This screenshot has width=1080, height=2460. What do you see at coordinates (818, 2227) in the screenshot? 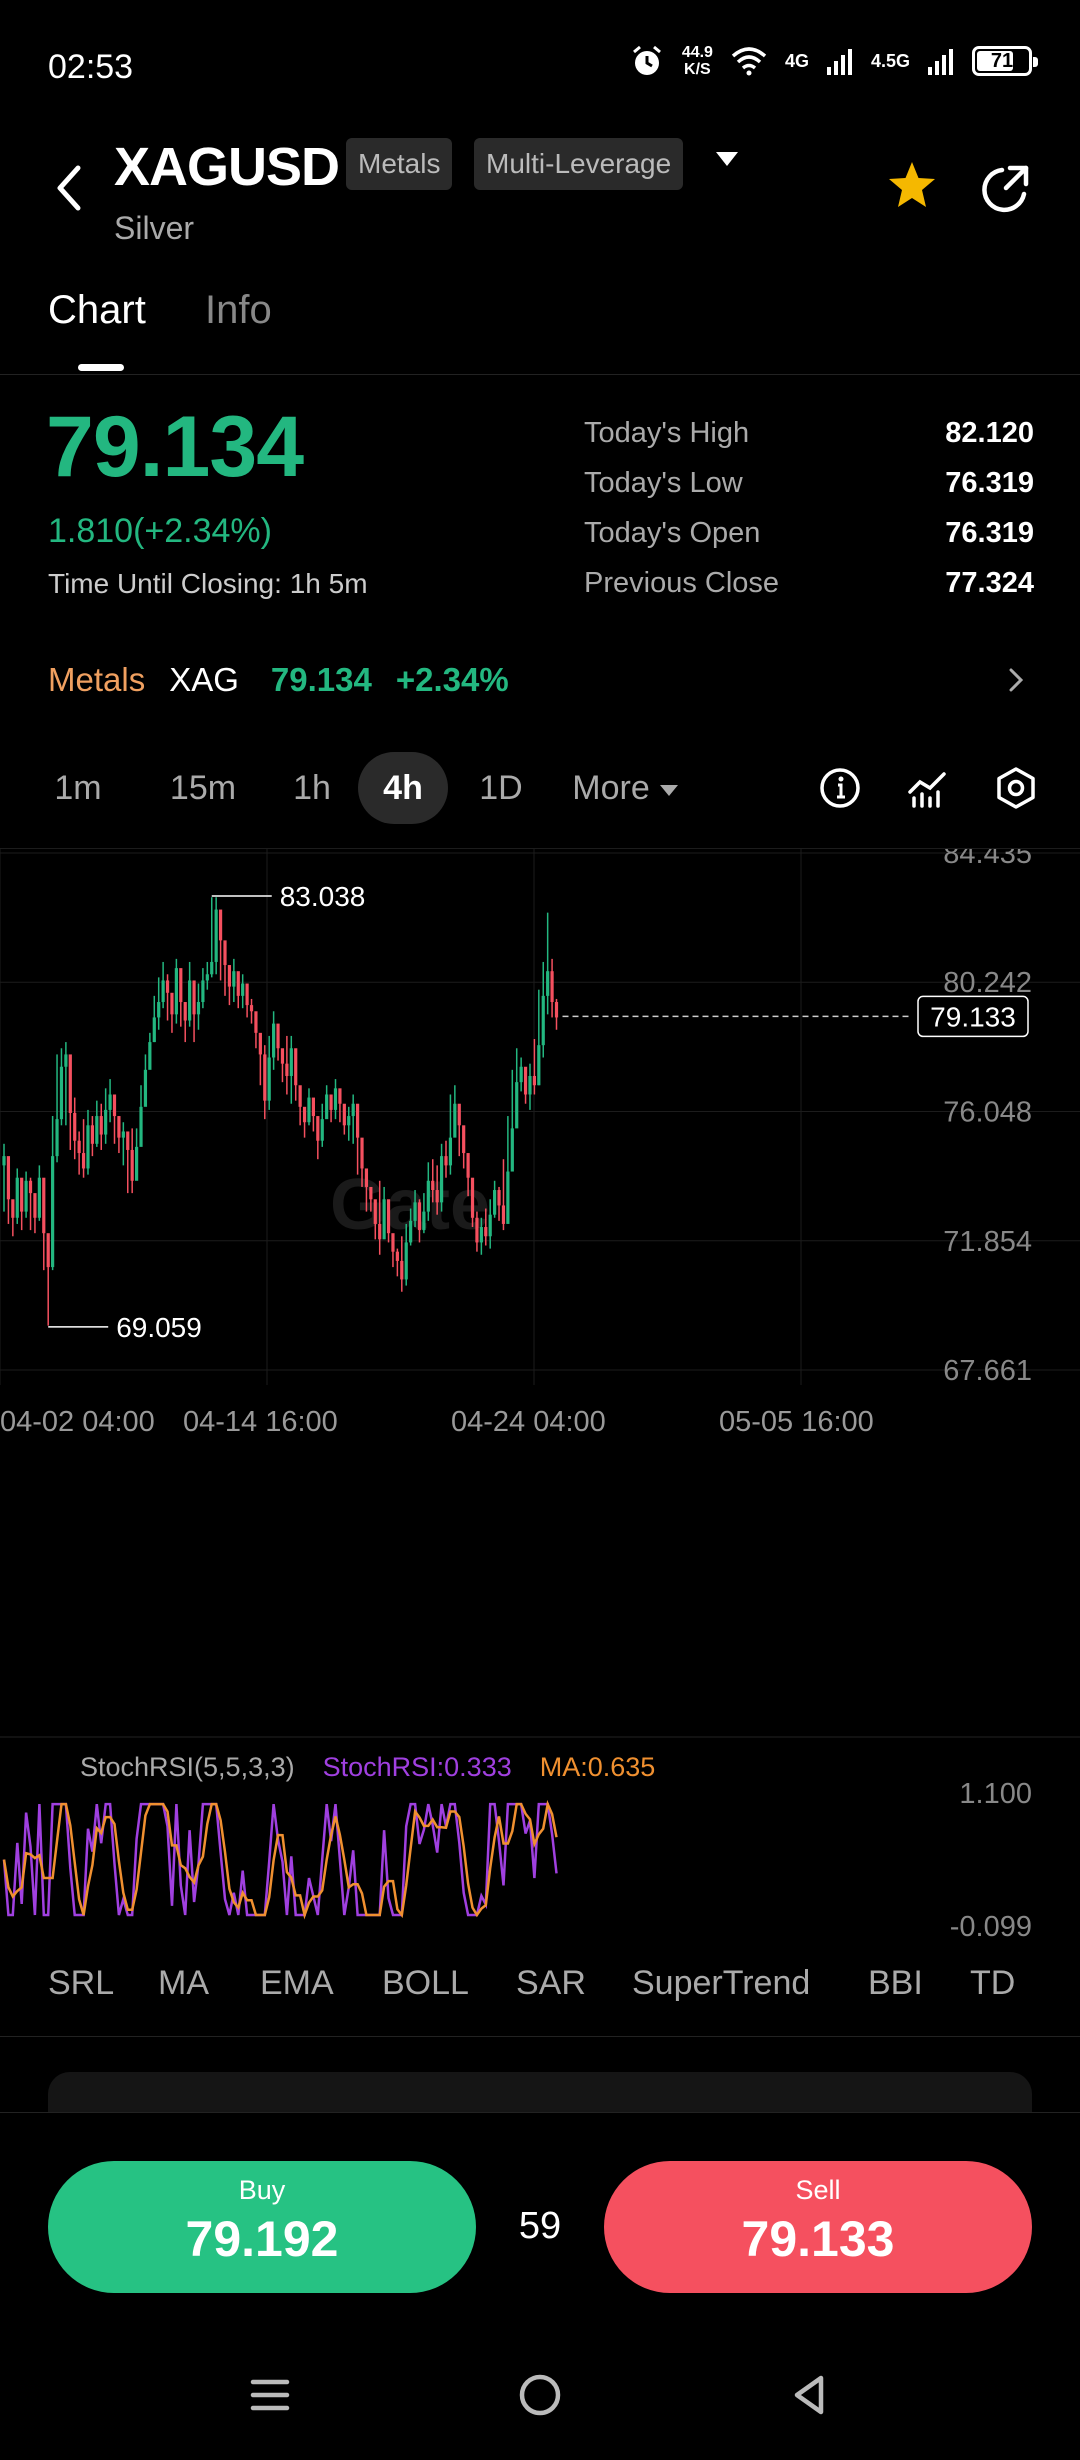
I see `sell-button: Sell 79.133` at bounding box center [818, 2227].